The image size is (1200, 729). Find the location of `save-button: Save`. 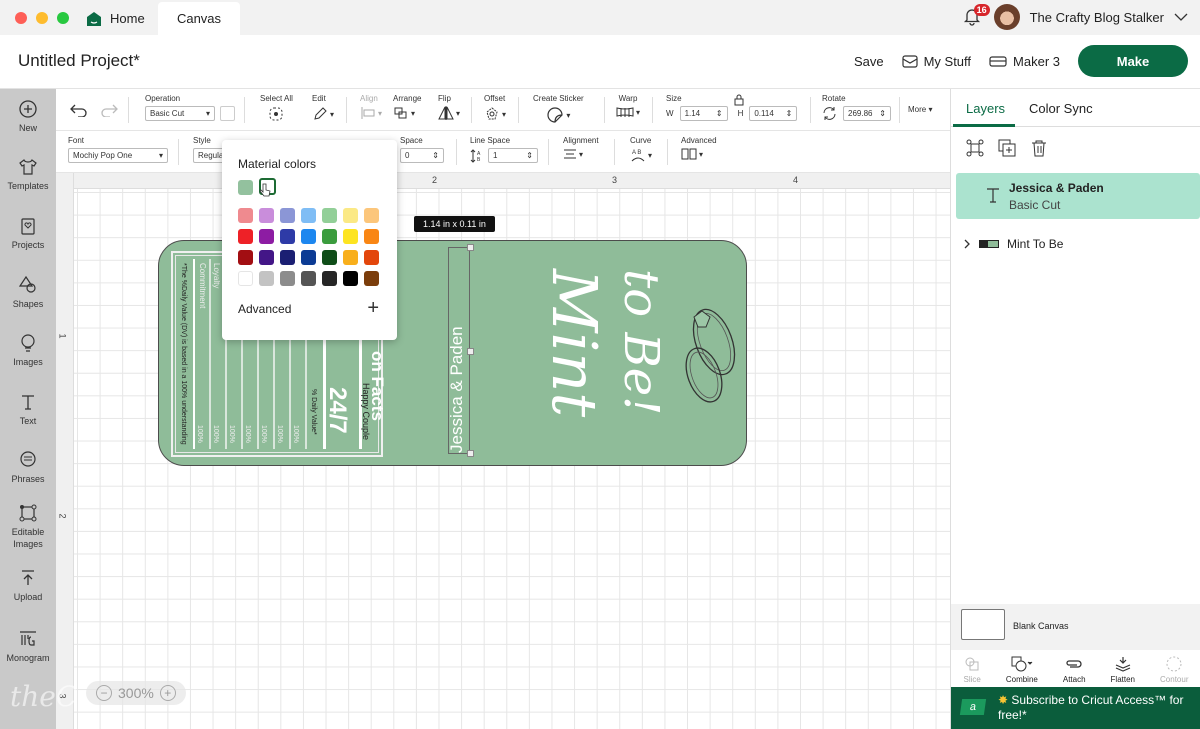

save-button: Save is located at coordinates (869, 61).